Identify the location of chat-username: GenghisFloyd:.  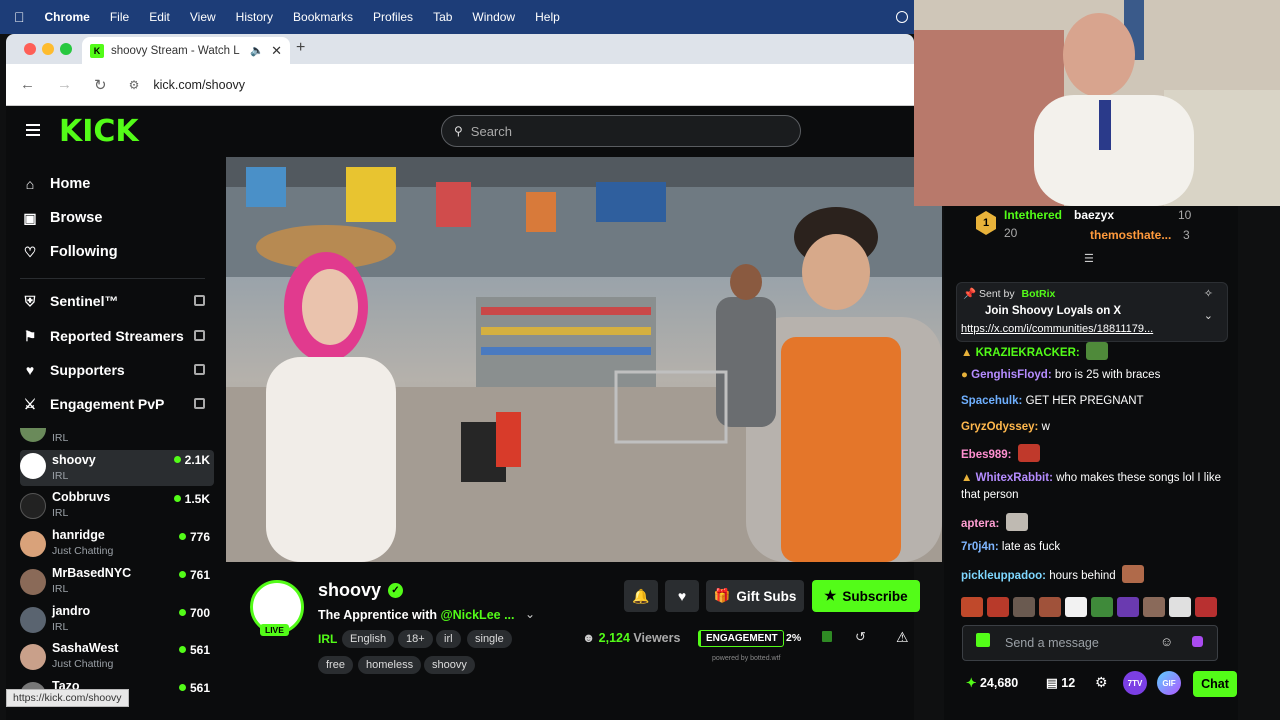
(1011, 375).